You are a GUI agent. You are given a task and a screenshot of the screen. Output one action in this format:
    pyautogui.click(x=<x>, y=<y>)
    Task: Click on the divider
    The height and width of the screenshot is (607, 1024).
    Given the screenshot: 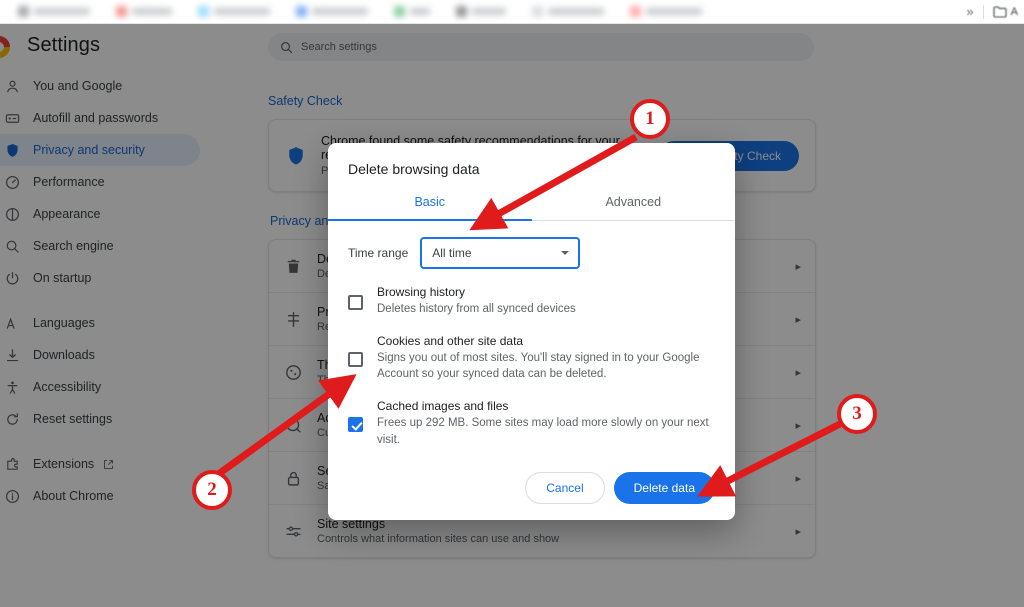 What is the action you would take?
    pyautogui.click(x=983, y=11)
    